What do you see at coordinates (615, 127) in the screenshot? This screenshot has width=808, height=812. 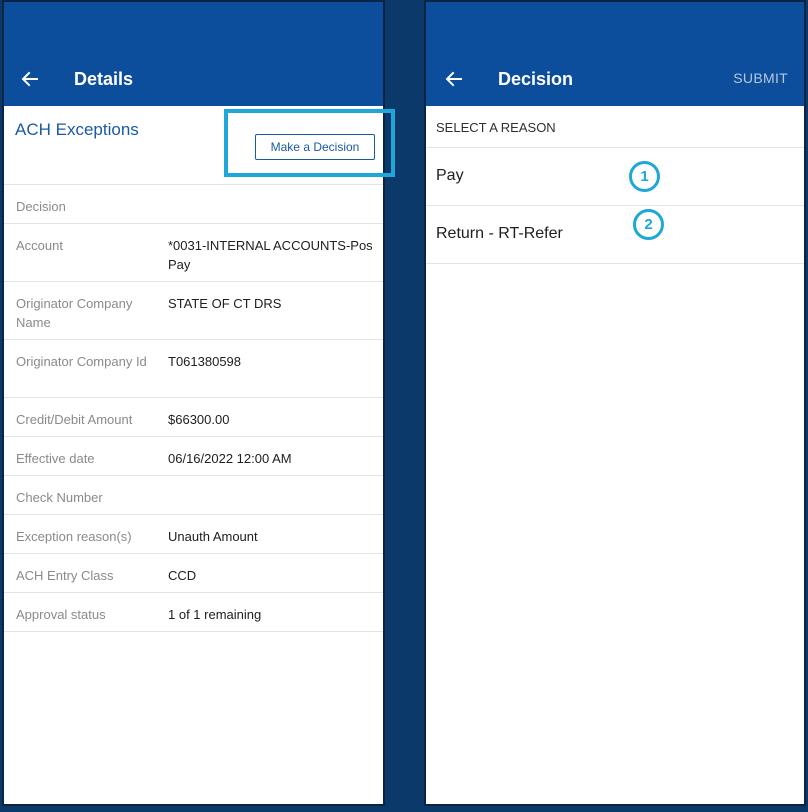 I see `reason-section-header: SELECT A REASON` at bounding box center [615, 127].